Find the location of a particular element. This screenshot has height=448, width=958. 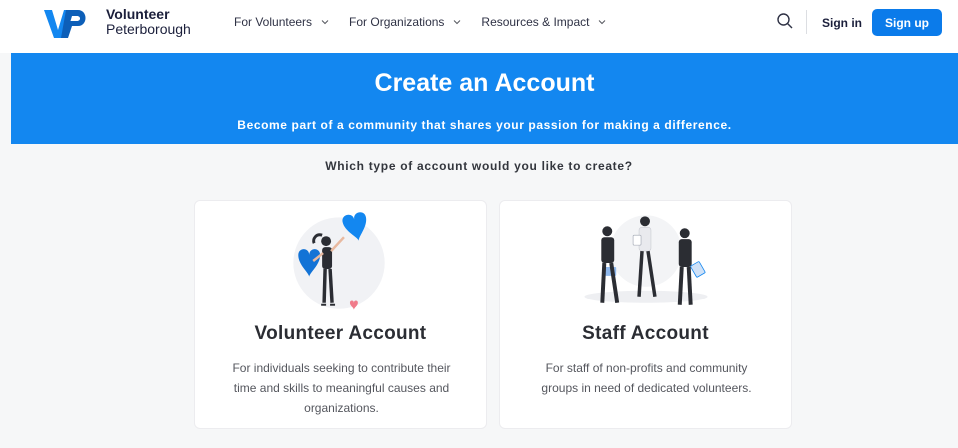

nav-label: For Organizations is located at coordinates (397, 22).